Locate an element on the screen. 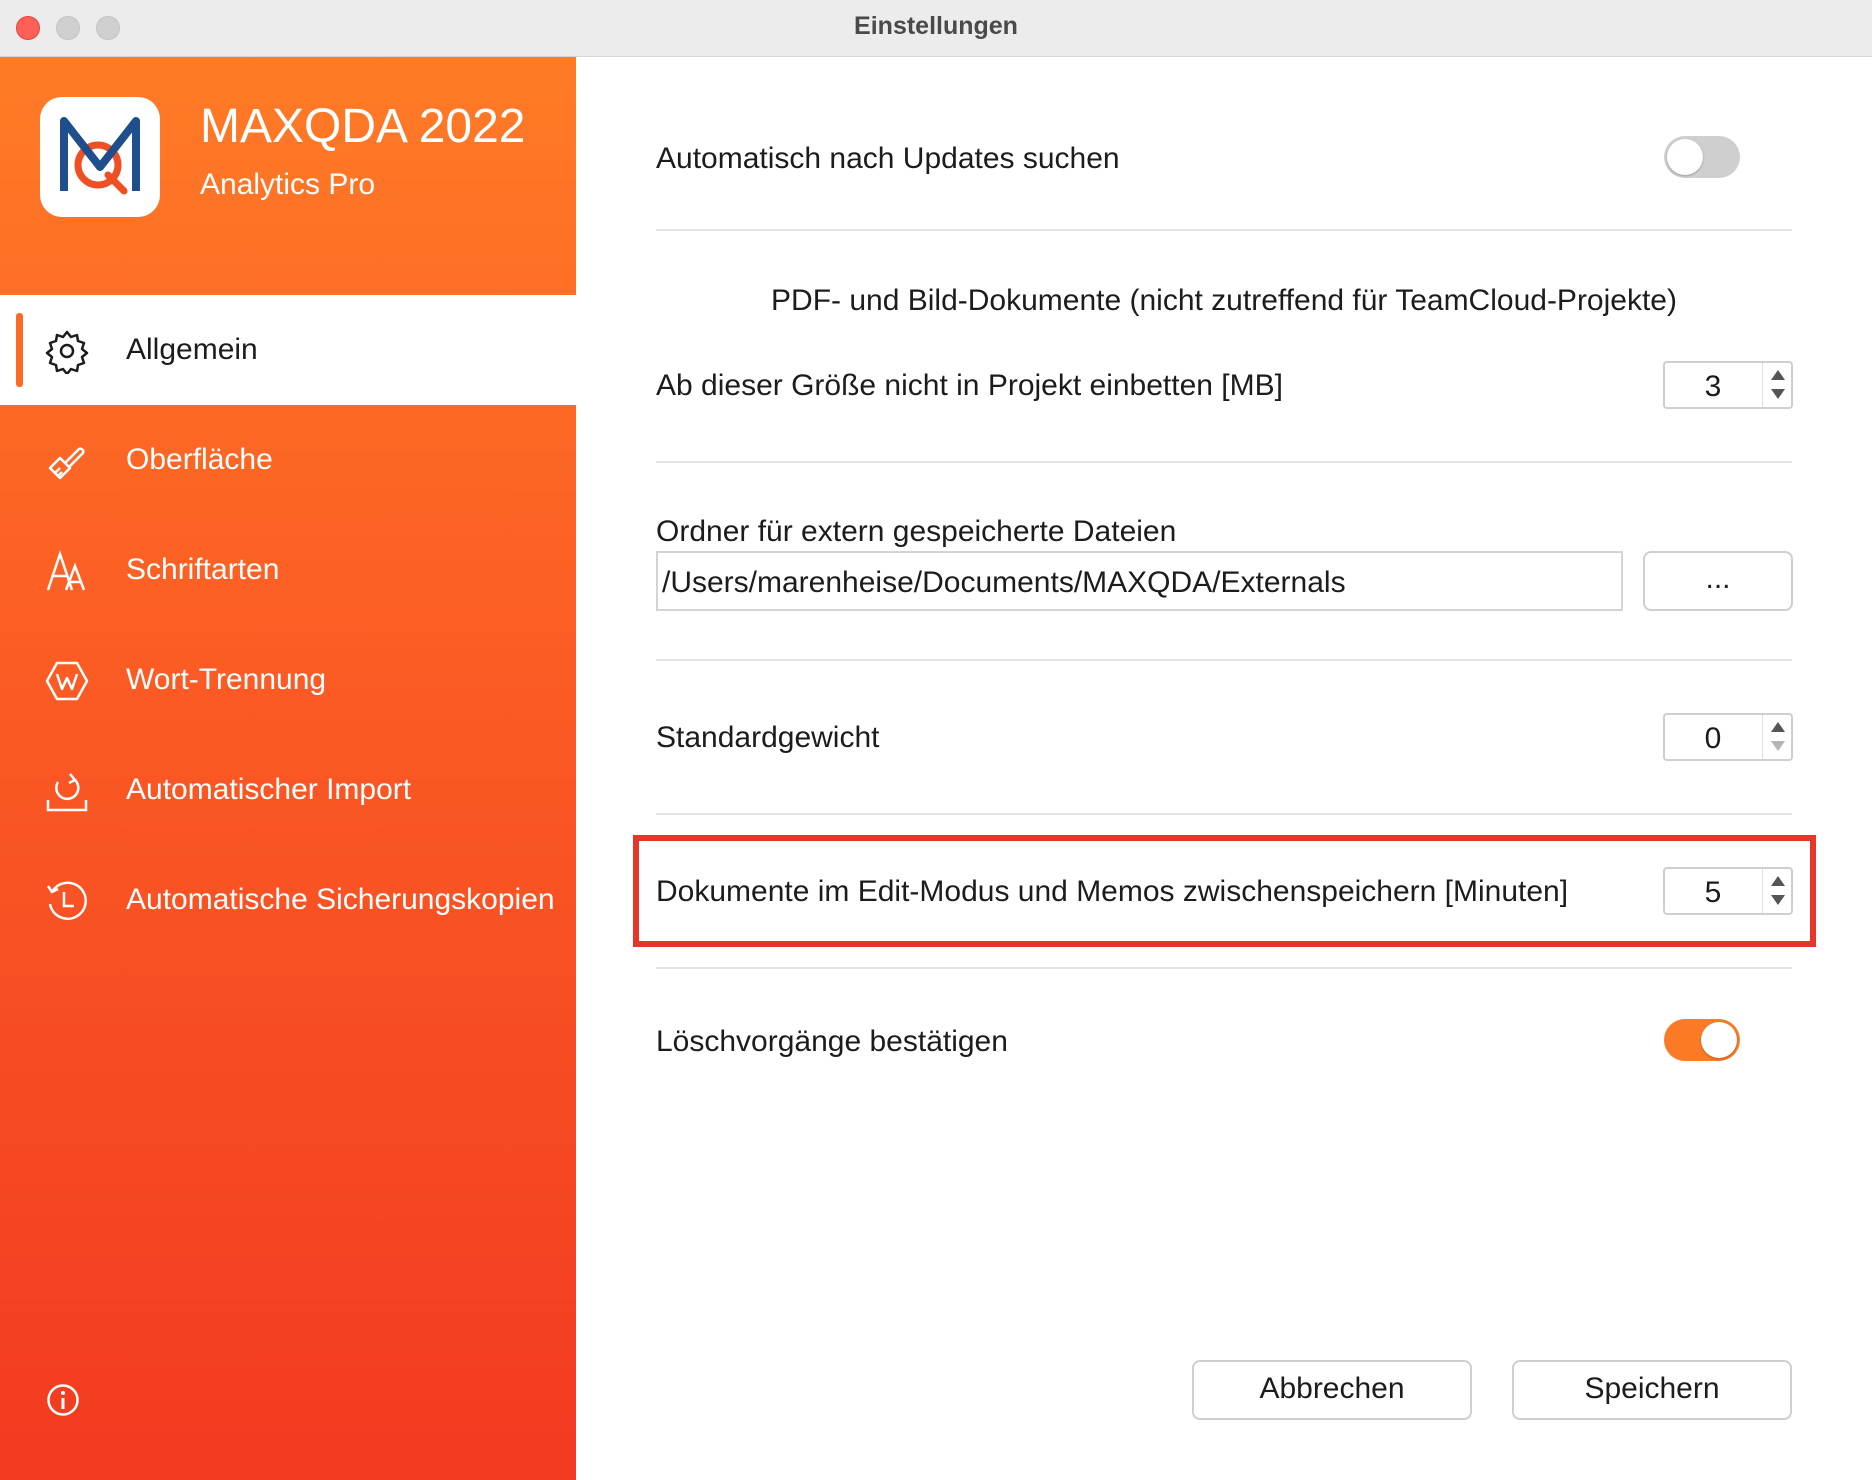 The height and width of the screenshot is (1480, 1872). sidebar-item-label: Automatische Sicherungskopien is located at coordinates (340, 899).